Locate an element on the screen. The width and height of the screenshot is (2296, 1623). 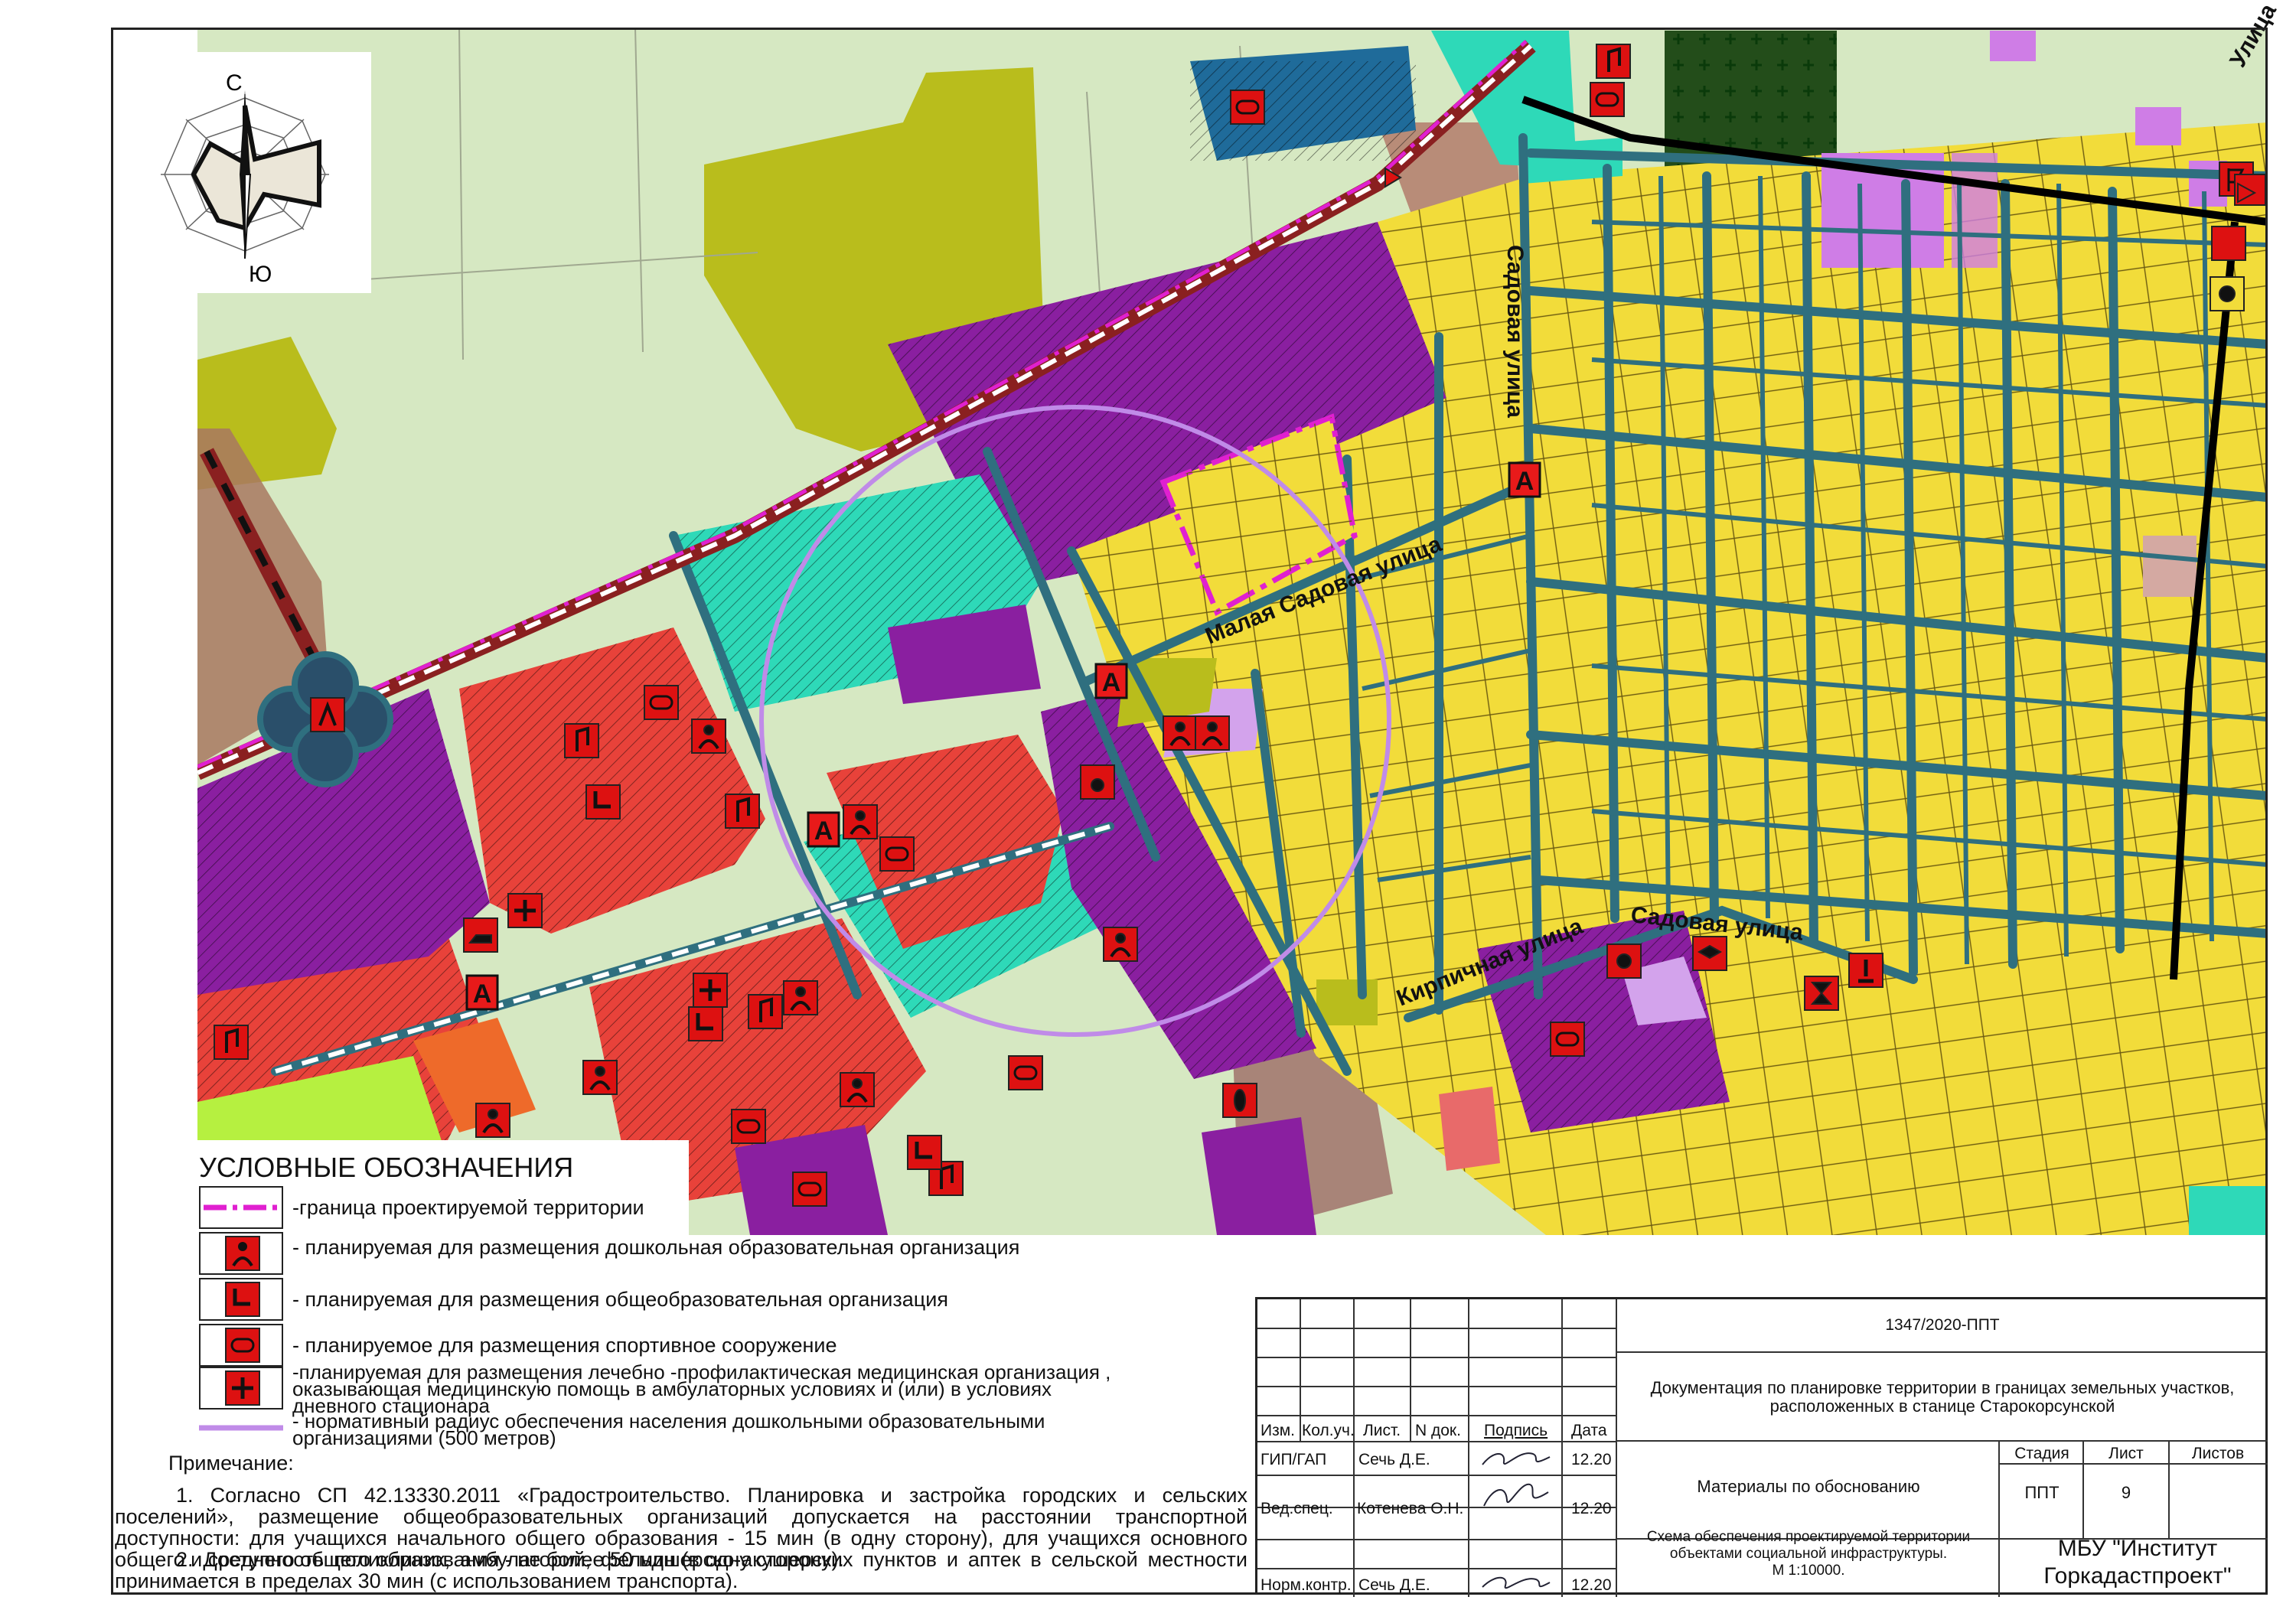
col-header: Лист. is located at coordinates (1382, 1430).